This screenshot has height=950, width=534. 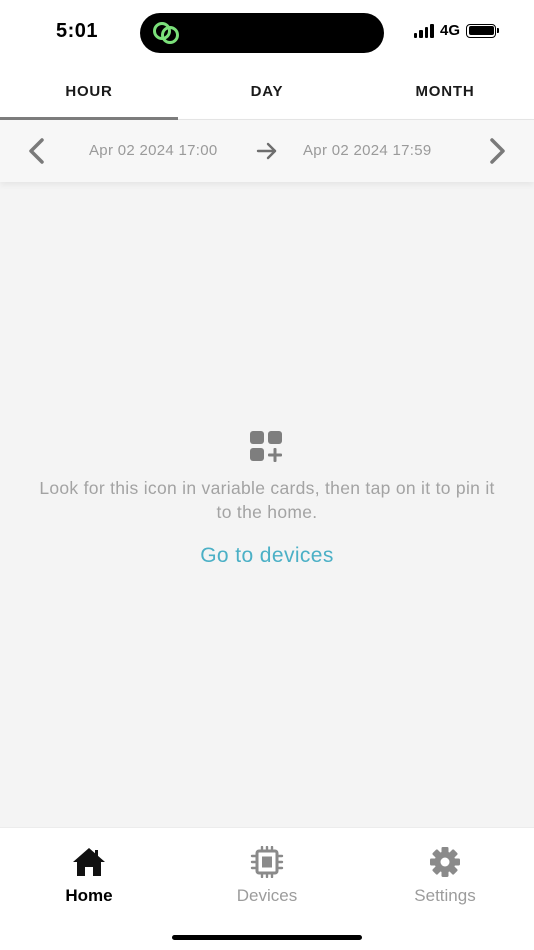 I want to click on nav-devices: Devices, so click(x=267, y=876).